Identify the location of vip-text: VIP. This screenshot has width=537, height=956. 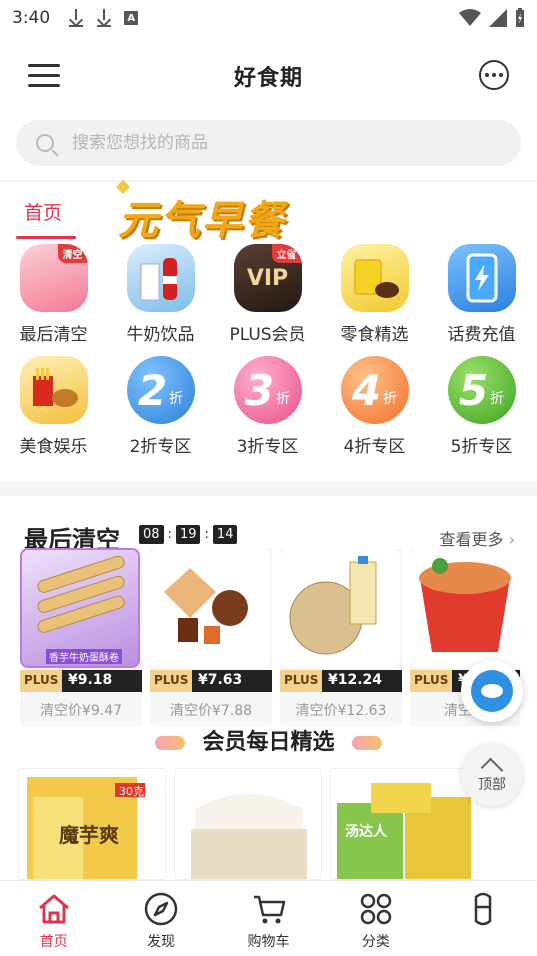
(267, 278).